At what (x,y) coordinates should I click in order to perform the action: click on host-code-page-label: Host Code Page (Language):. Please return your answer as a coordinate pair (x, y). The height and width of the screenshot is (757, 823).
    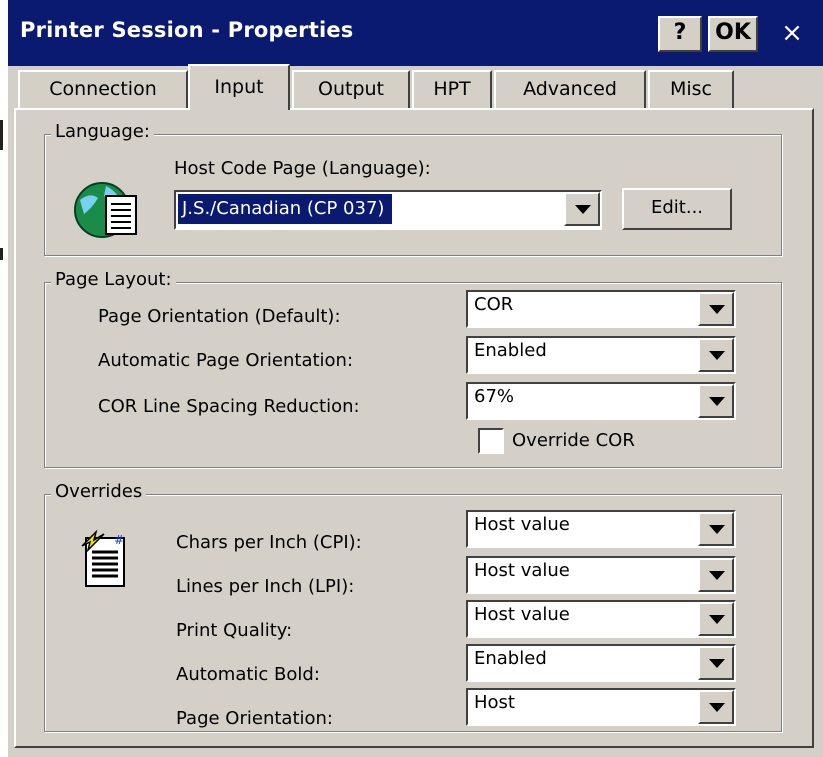
    Looking at the image, I should click on (302, 168).